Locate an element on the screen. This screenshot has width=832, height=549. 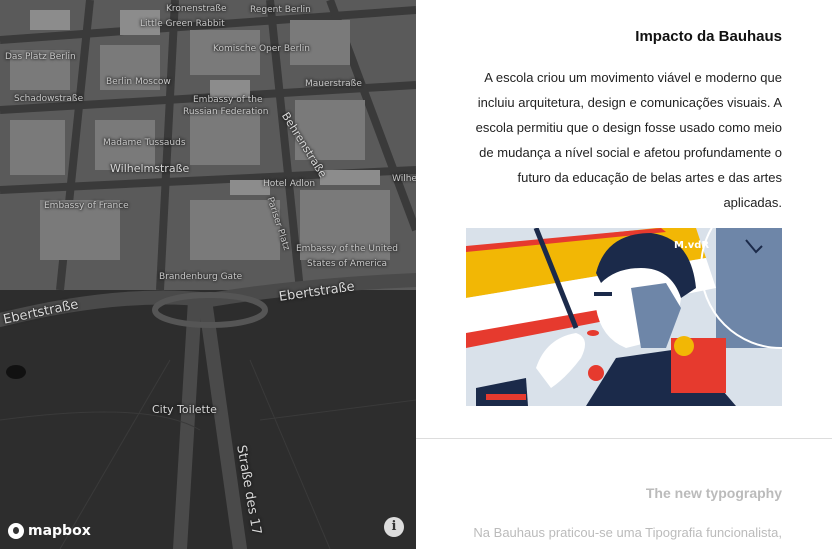
map-label-embassy-usa-line2: States of America is located at coordinates (347, 264).